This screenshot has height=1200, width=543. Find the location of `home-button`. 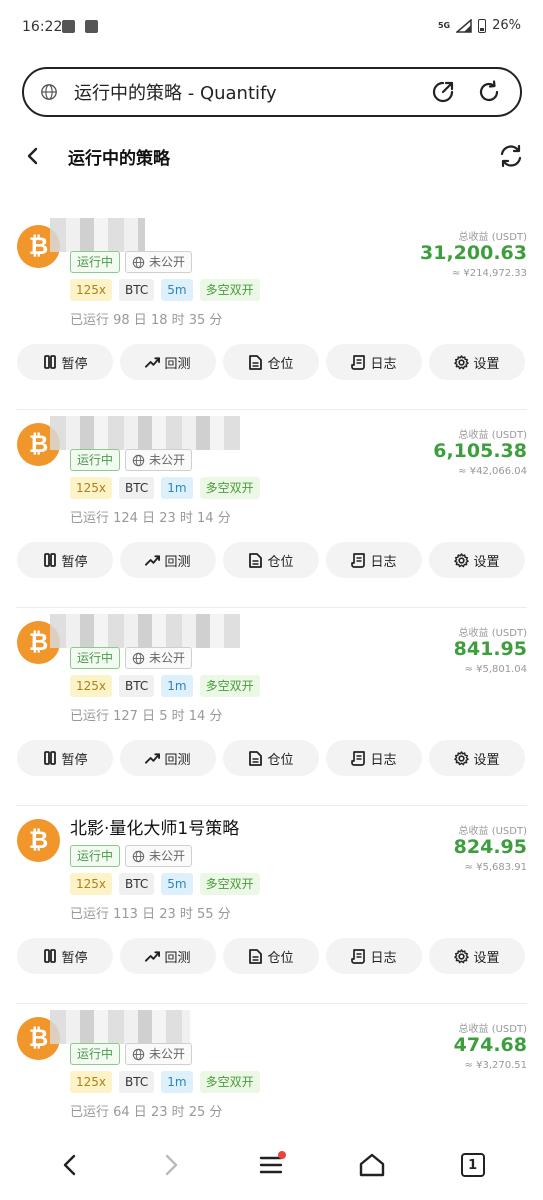

home-button is located at coordinates (372, 1165).